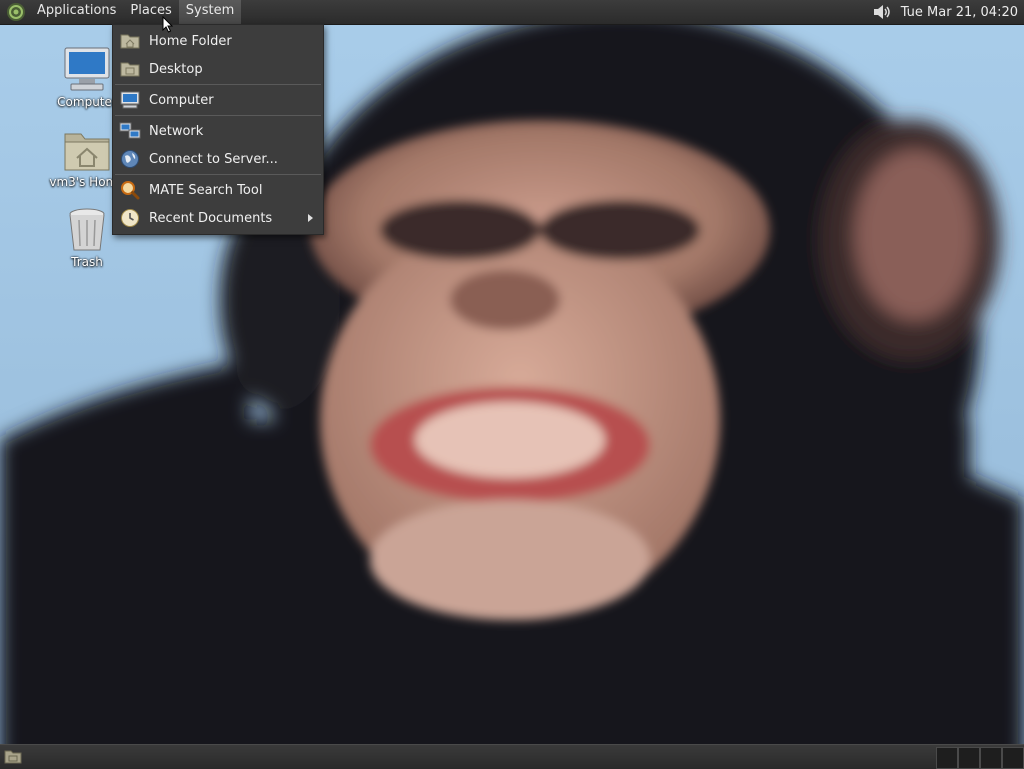 The width and height of the screenshot is (1024, 769). Describe the element at coordinates (176, 131) in the screenshot. I see `menu-item-label: Network` at that location.